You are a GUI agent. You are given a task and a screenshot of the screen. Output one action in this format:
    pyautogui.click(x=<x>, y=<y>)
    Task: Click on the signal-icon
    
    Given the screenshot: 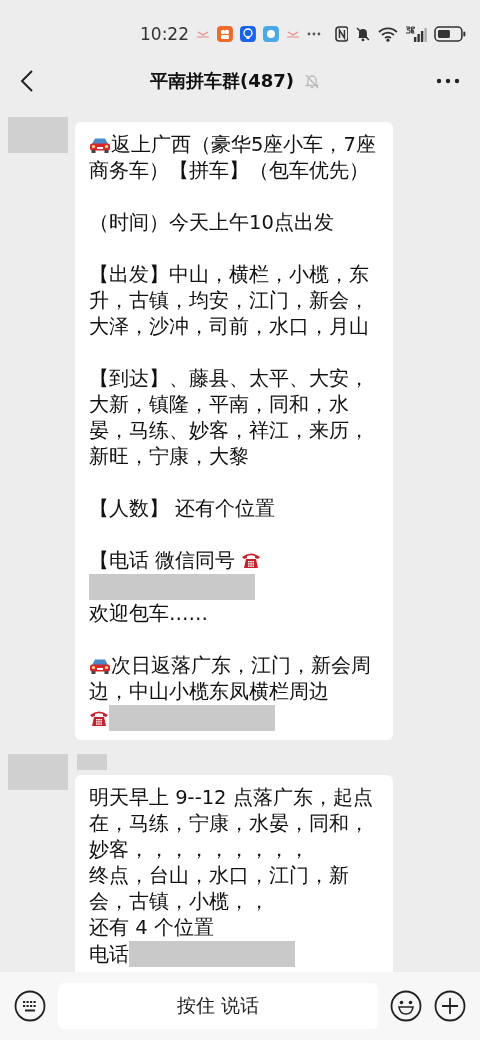 What is the action you would take?
    pyautogui.click(x=416, y=34)
    